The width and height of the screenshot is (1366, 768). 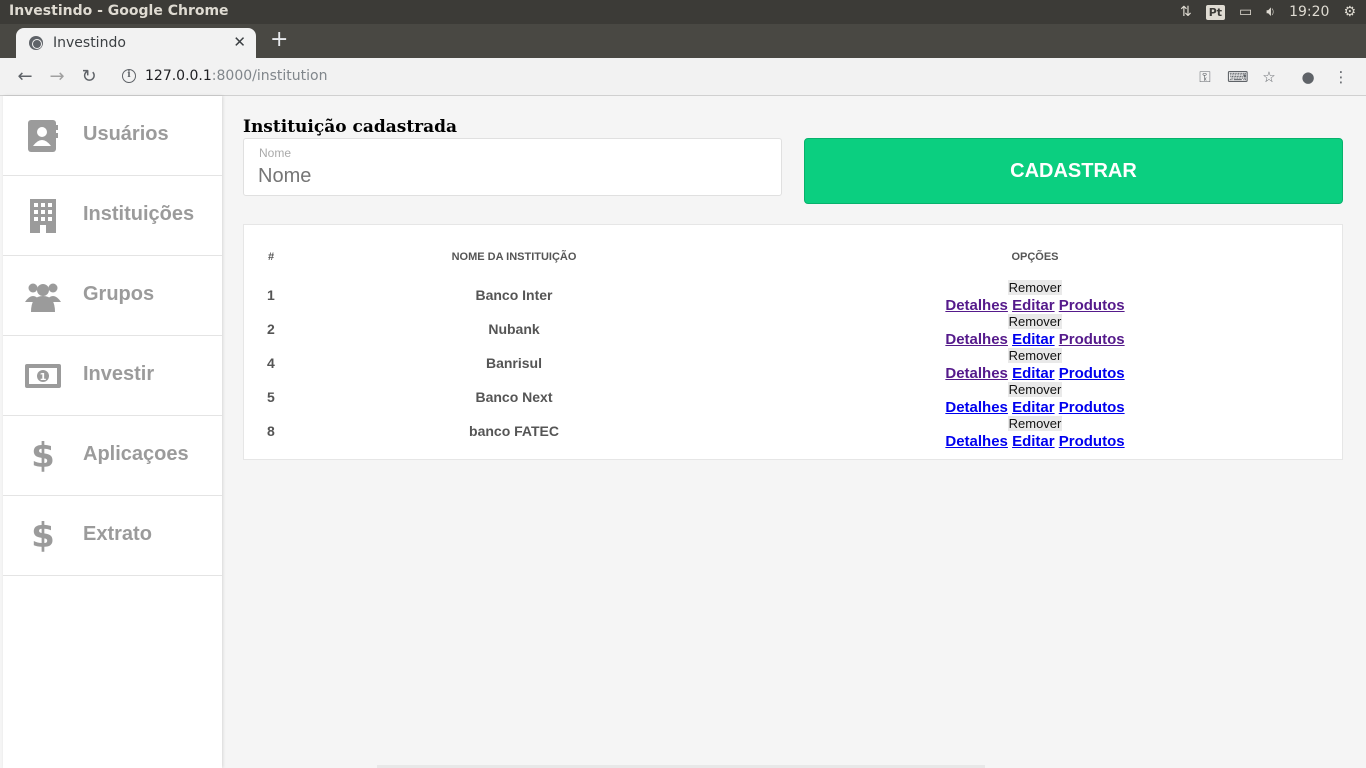 What do you see at coordinates (126, 134) in the screenshot?
I see `sidebar-item-label: Usuários` at bounding box center [126, 134].